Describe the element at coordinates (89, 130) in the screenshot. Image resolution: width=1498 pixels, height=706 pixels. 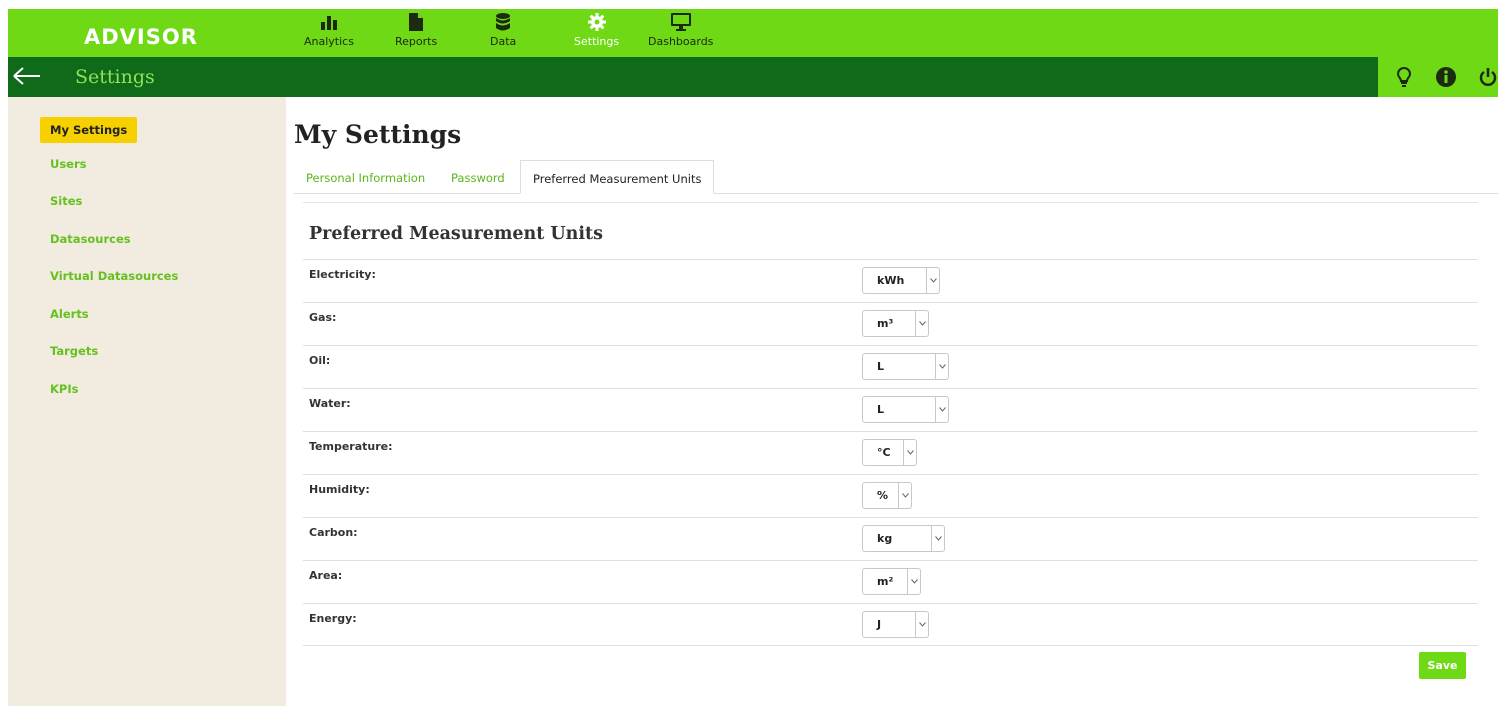
I see `sidebar-item-my-settings: My Settings` at that location.